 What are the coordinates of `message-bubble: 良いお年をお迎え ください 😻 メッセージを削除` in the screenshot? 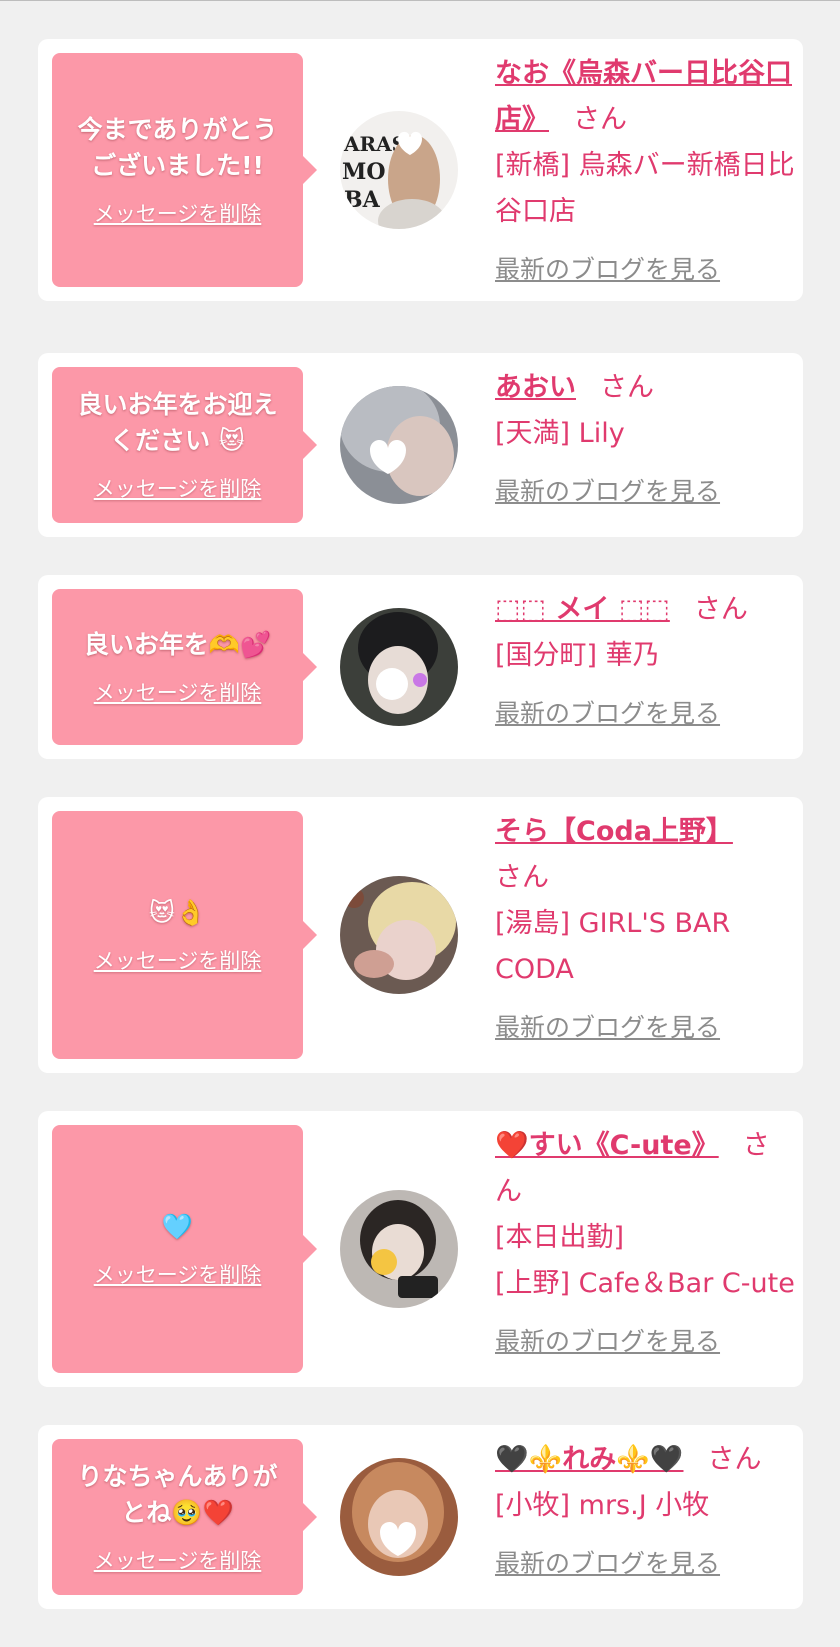 It's located at (184, 445).